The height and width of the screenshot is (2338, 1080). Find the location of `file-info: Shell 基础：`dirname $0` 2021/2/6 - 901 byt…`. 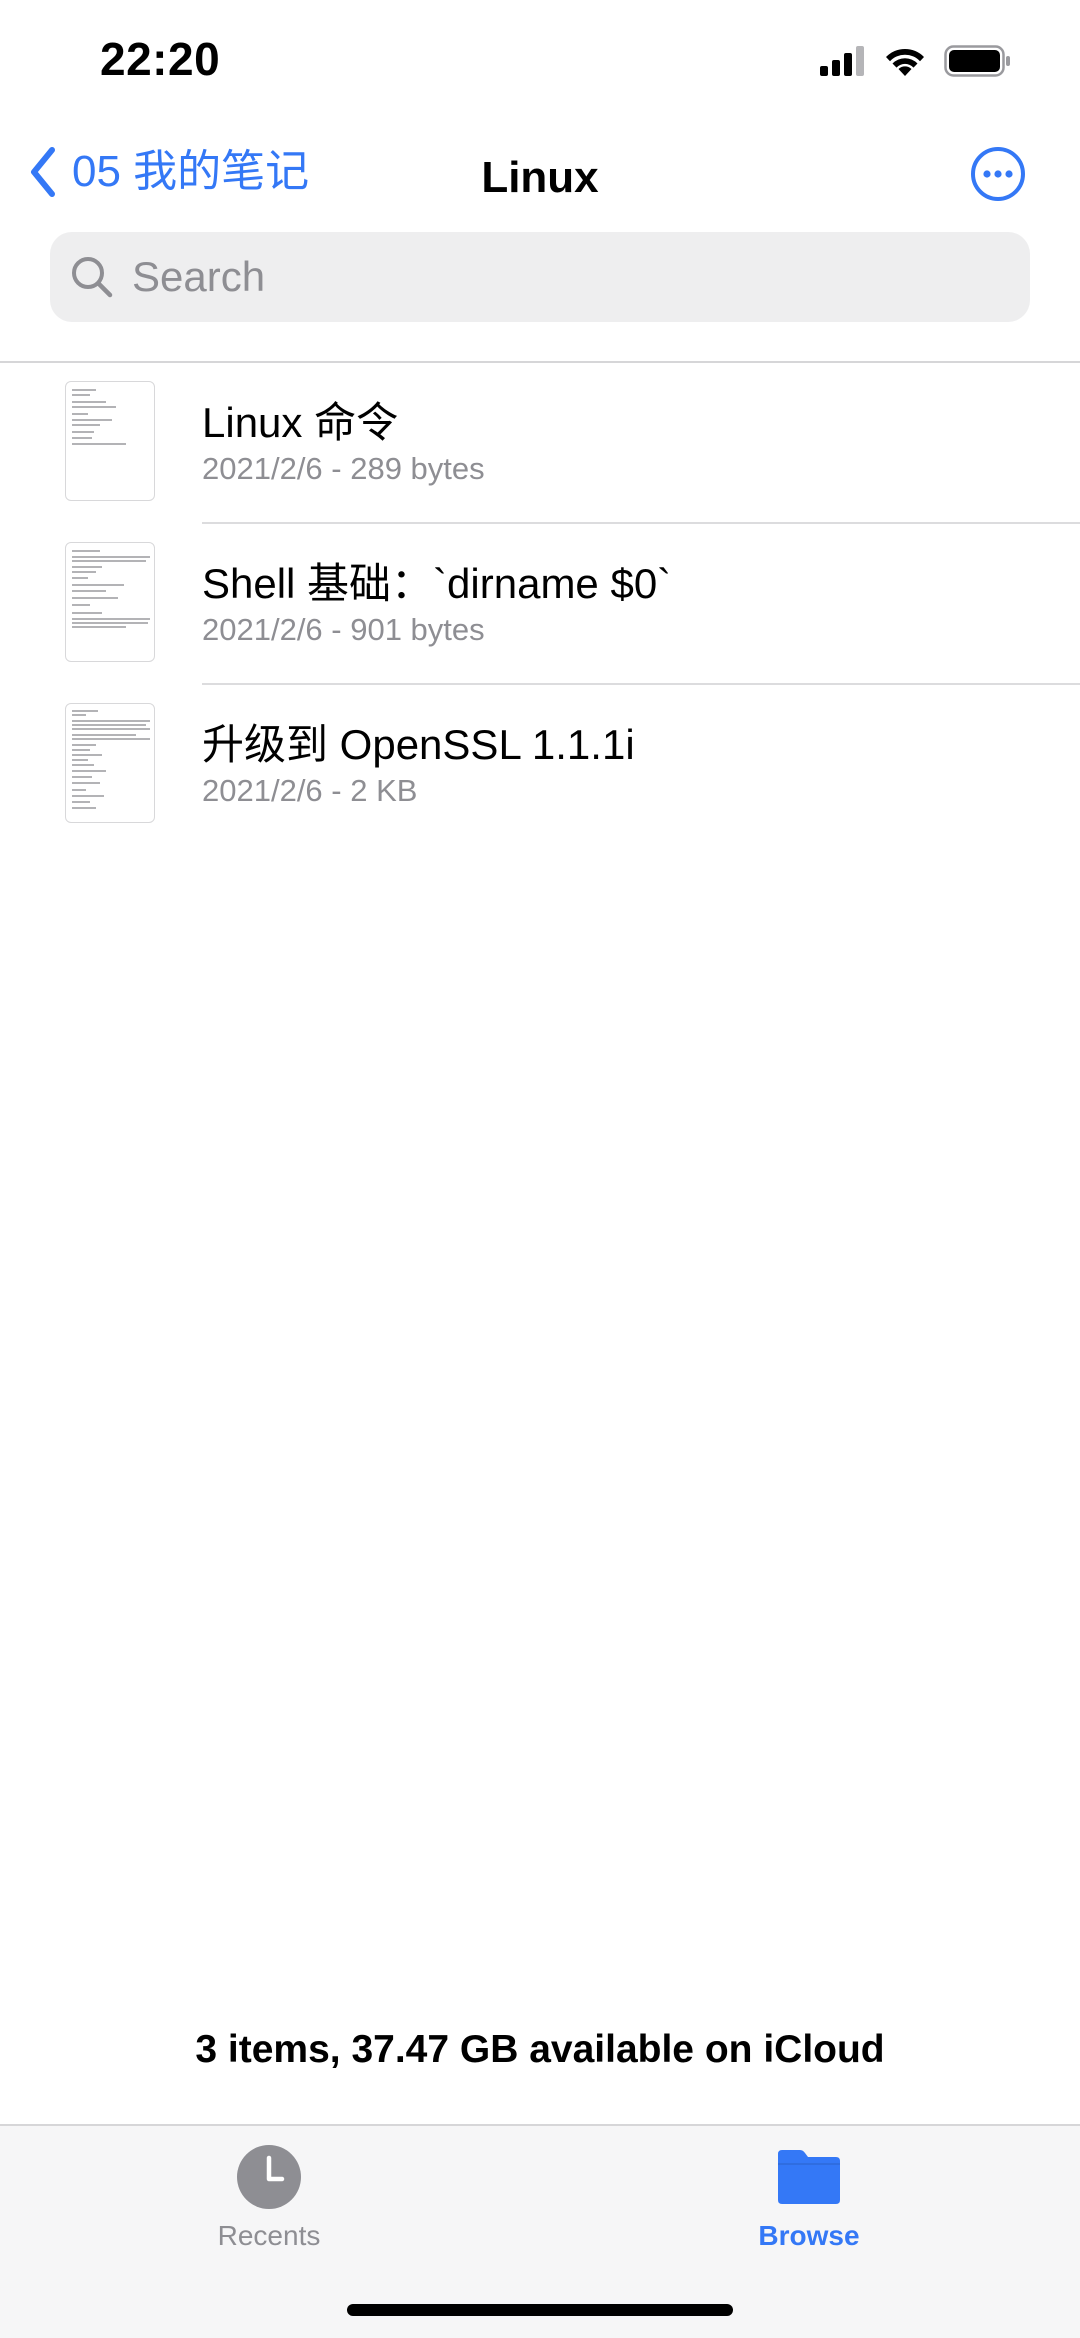

file-info: Shell 基础：`dirname $0` 2021/2/6 - 901 byt… is located at coordinates (436, 604).